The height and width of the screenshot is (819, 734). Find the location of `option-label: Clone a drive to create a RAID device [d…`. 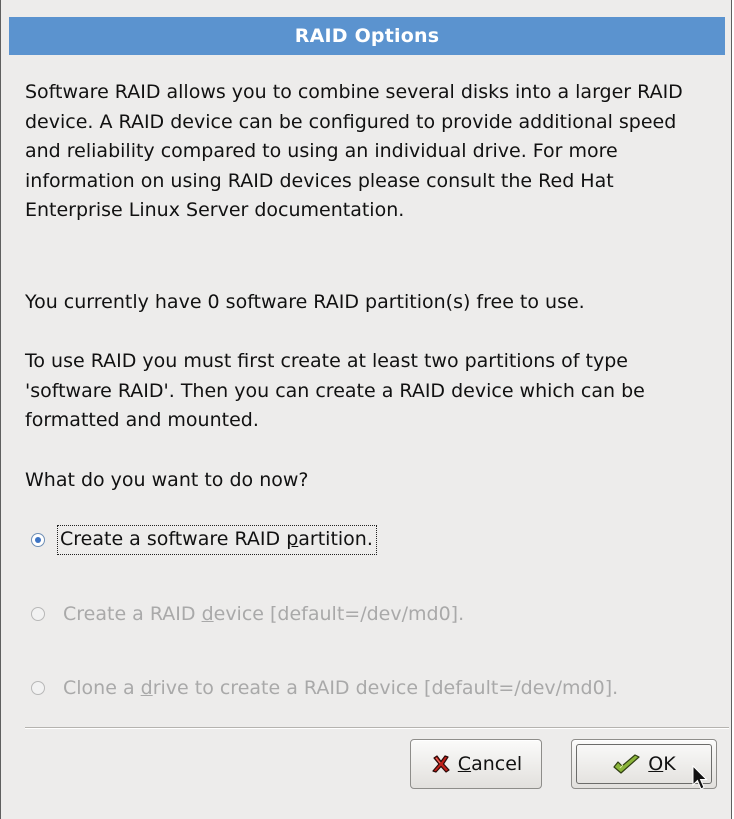

option-label: Clone a drive to create a RAID device [d… is located at coordinates (340, 688).